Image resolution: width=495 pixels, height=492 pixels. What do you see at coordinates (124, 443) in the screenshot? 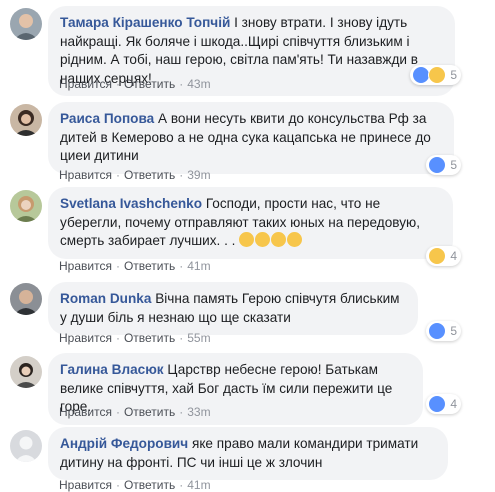
I see `author-name: Андрій Федорович` at bounding box center [124, 443].